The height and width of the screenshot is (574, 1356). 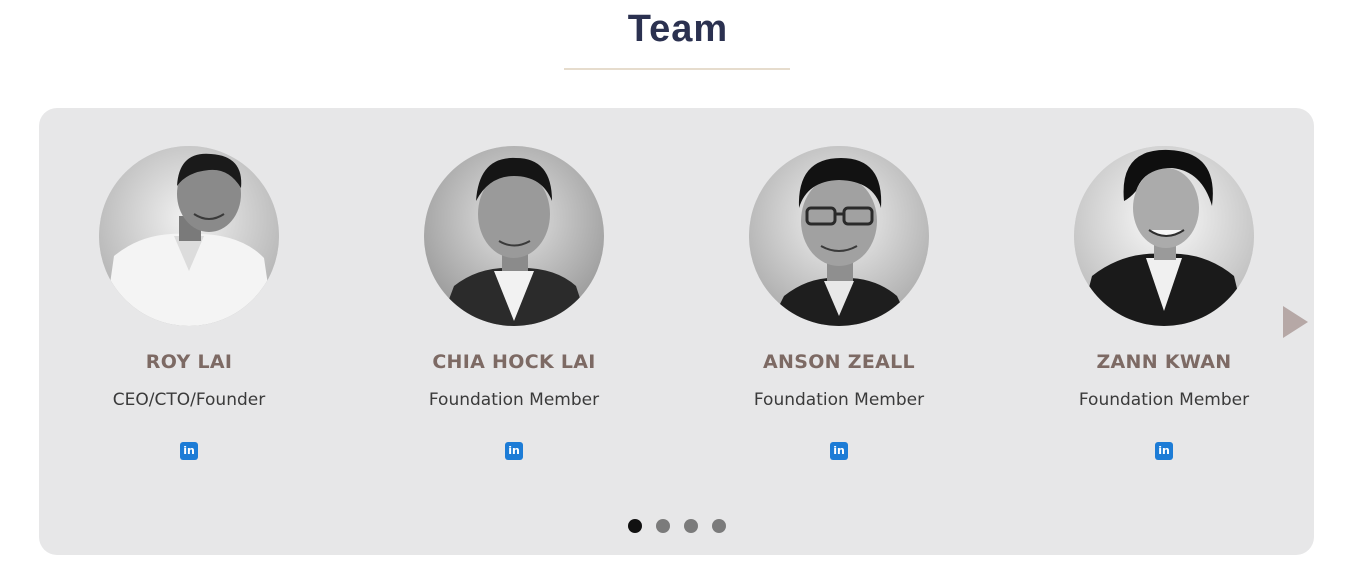 I want to click on title-underline, so click(x=677, y=69).